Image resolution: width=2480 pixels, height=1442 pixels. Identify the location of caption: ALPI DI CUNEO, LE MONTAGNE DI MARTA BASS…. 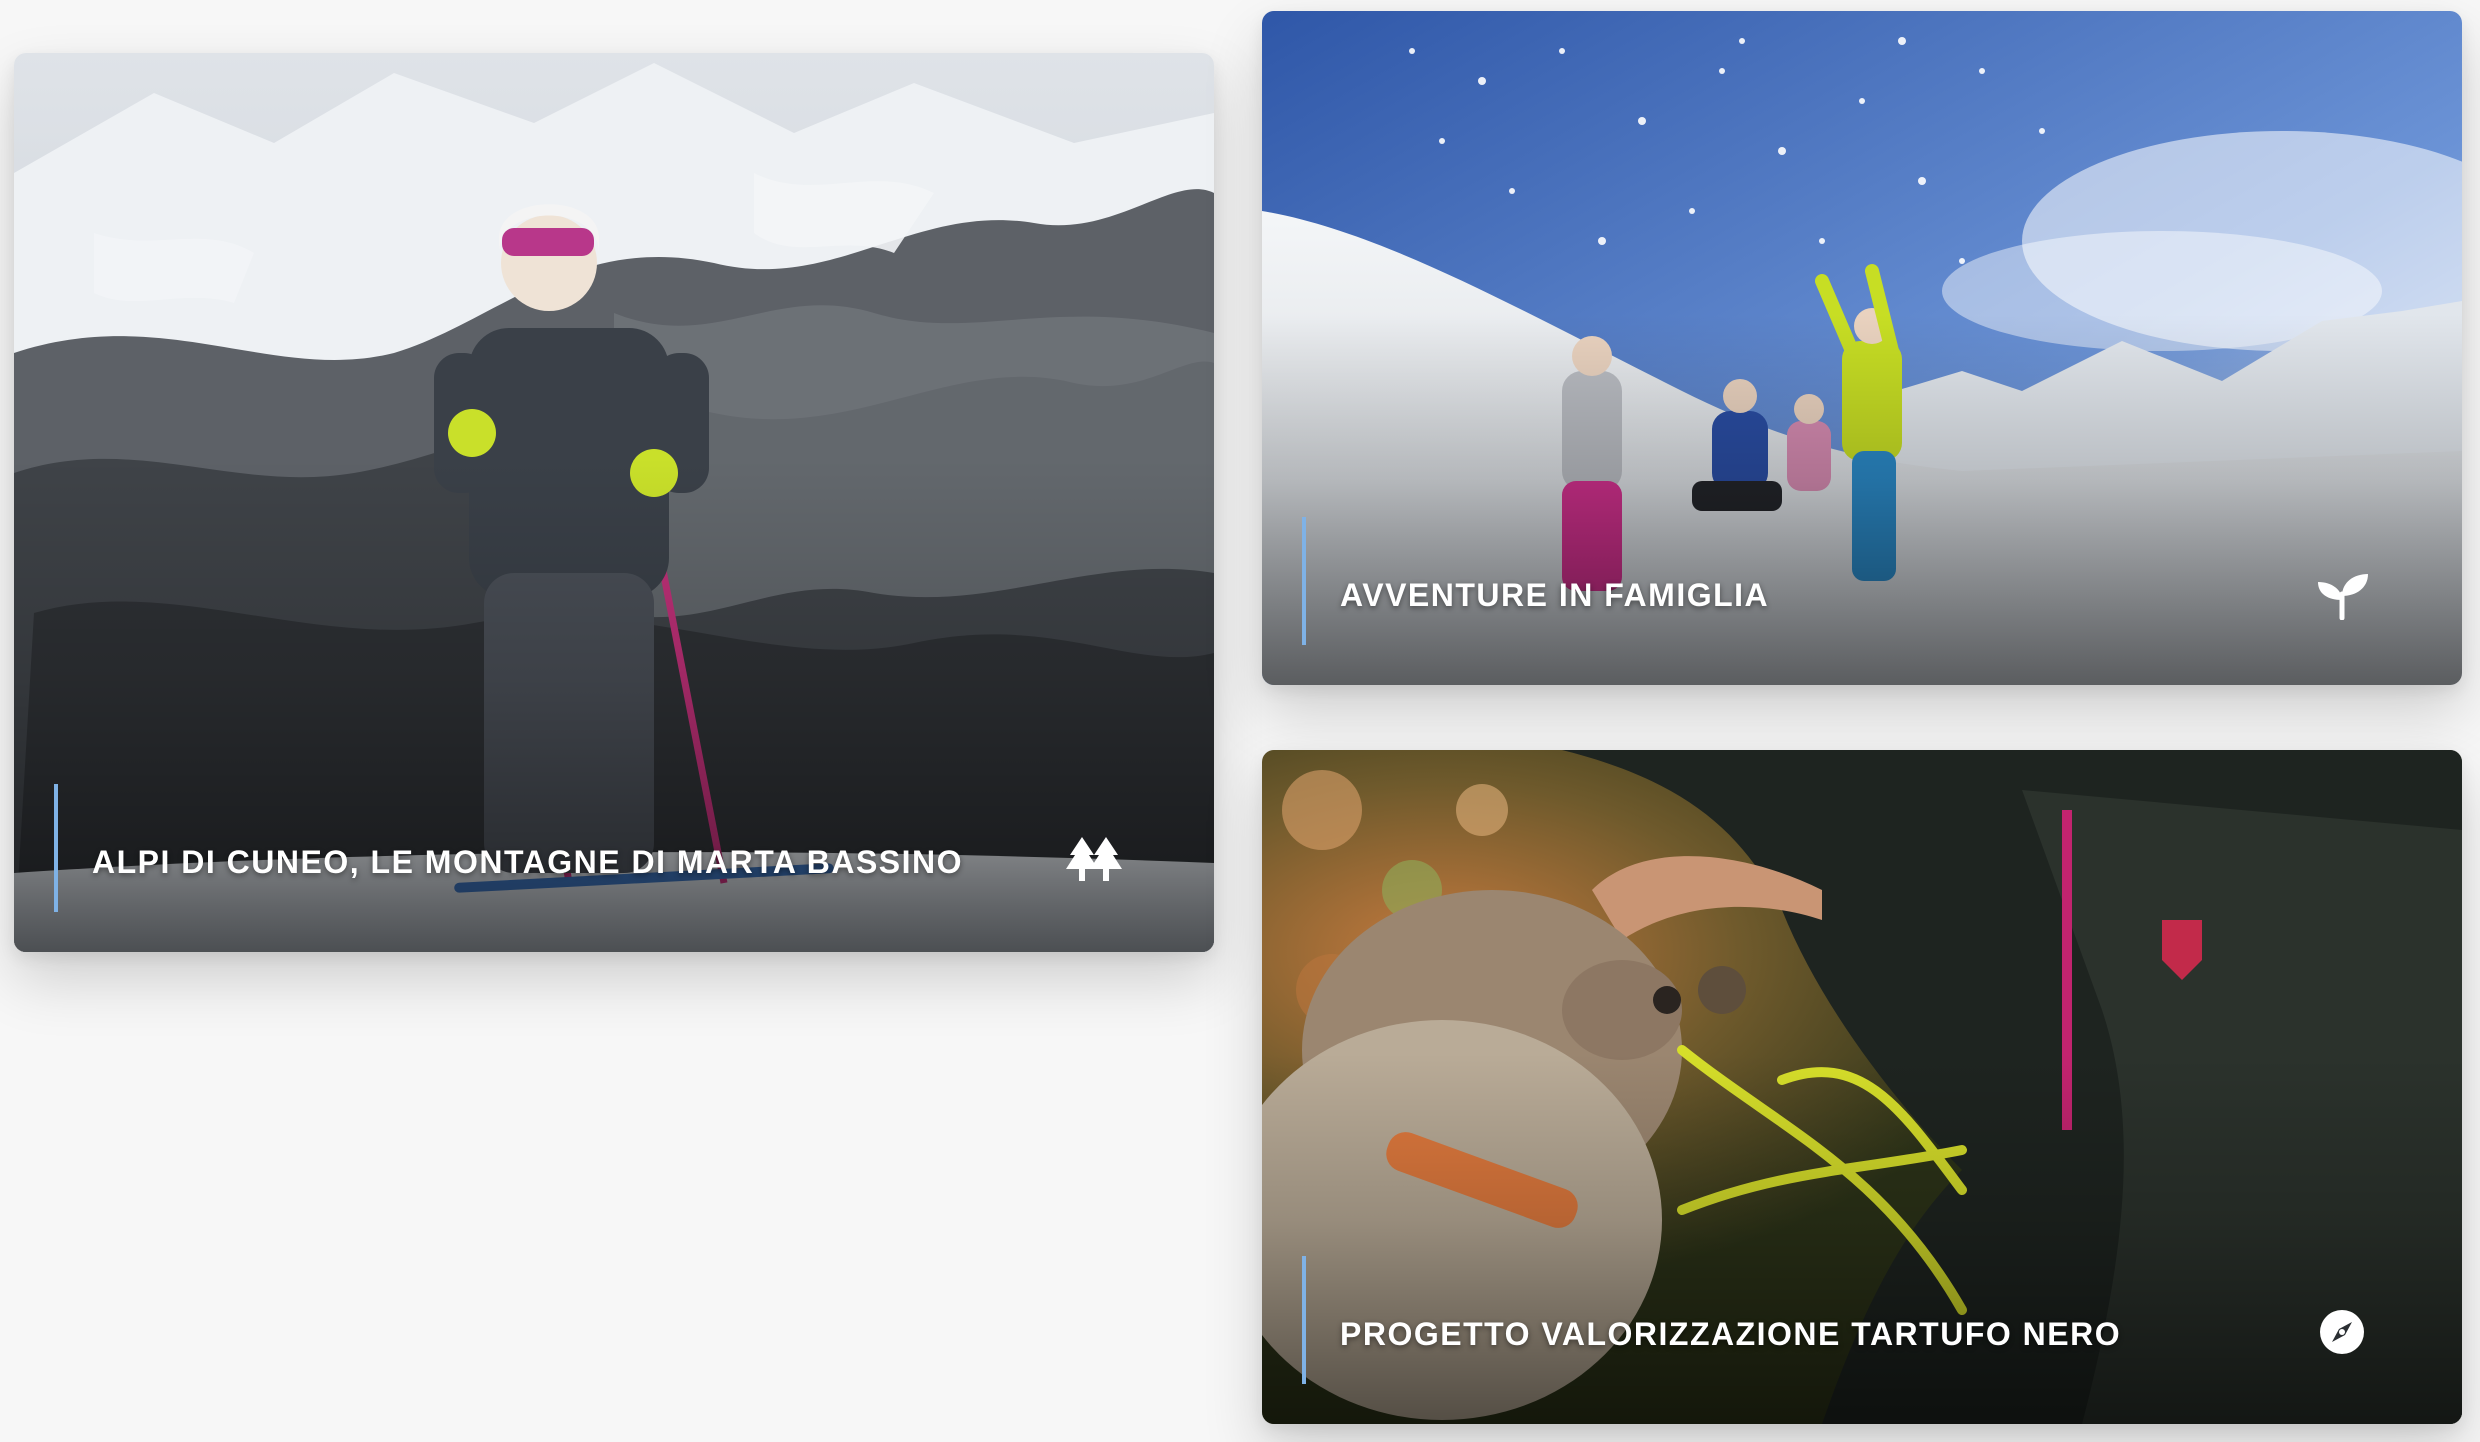
(508, 848).